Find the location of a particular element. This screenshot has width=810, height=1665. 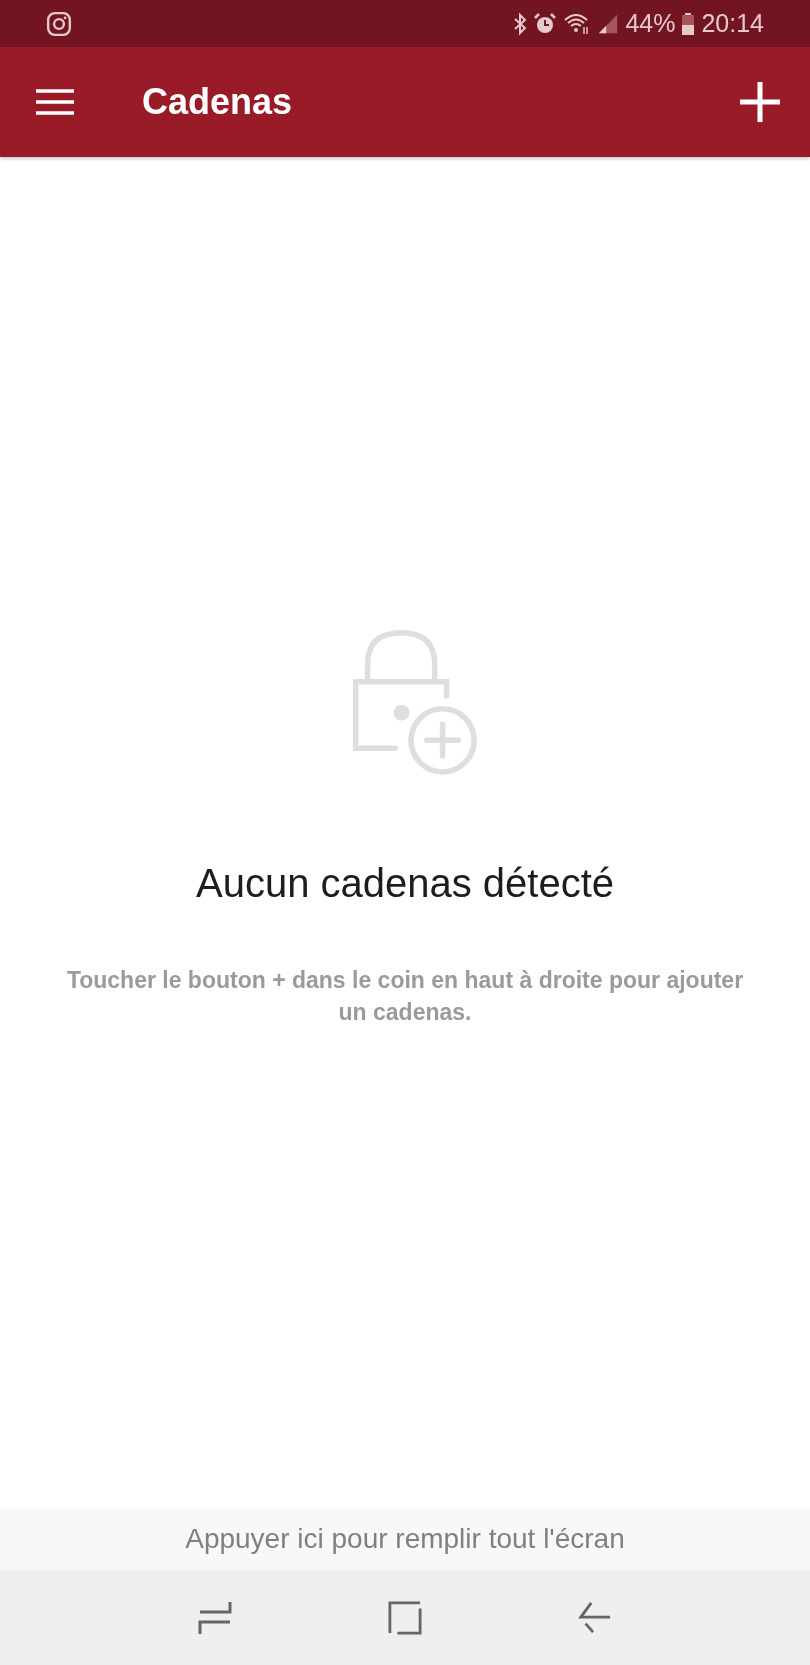

bluetooth-icon is located at coordinates (520, 23).